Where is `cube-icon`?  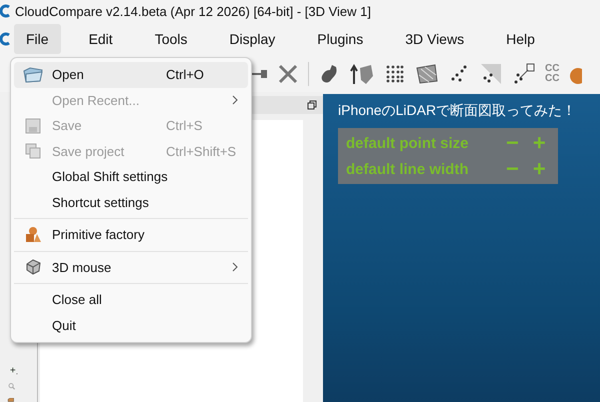
cube-icon is located at coordinates (33, 267).